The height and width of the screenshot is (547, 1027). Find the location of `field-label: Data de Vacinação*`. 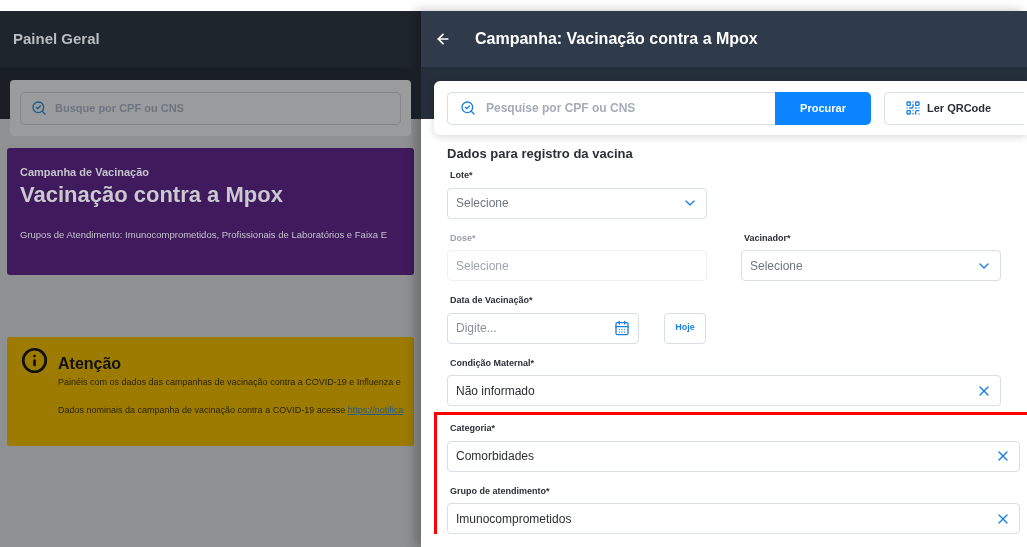

field-label: Data de Vacinação* is located at coordinates (492, 300).